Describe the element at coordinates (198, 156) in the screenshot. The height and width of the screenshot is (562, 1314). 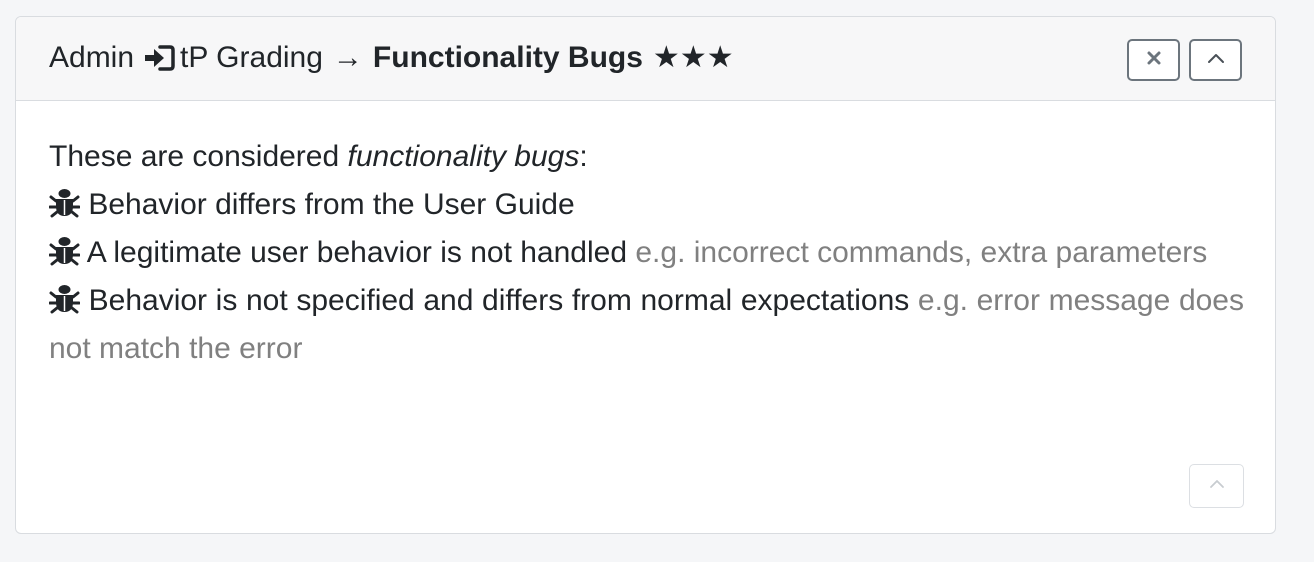
I see `intro-prefix: These are considered` at that location.